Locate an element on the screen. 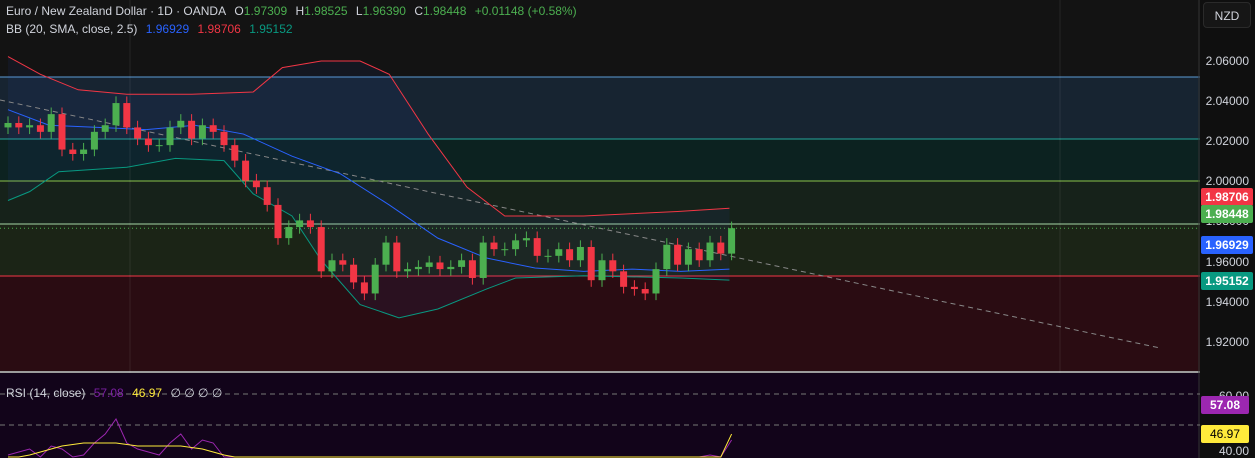 This screenshot has height=458, width=1255. bb-label: BB (20, SMA, close, 2.5) is located at coordinates (72, 29).